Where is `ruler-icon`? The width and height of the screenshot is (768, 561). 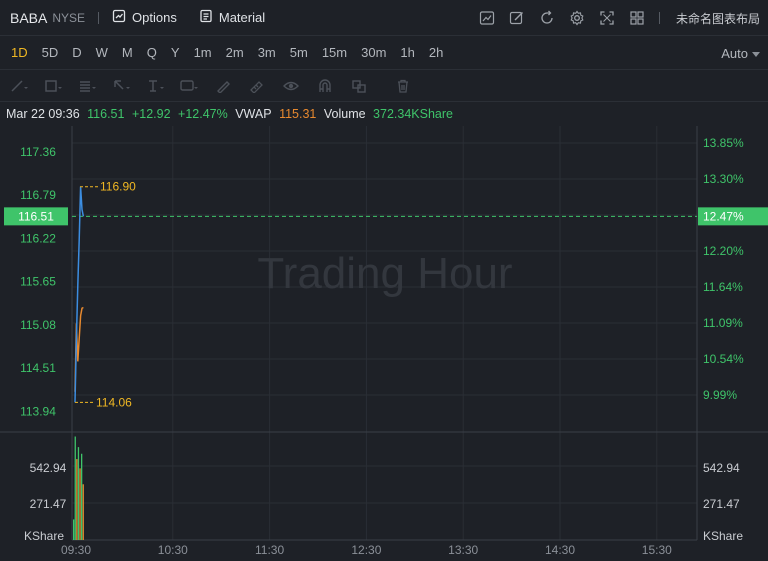 ruler-icon is located at coordinates (257, 86).